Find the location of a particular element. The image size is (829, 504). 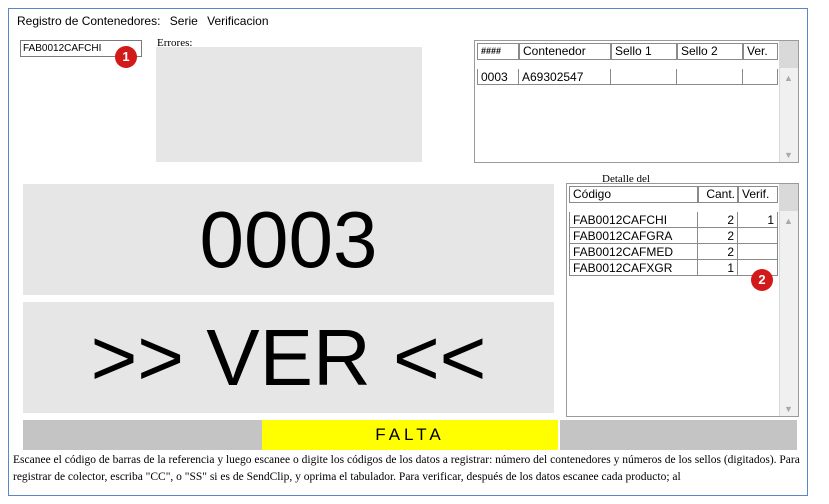

menu-serie: Serie is located at coordinates (184, 21).